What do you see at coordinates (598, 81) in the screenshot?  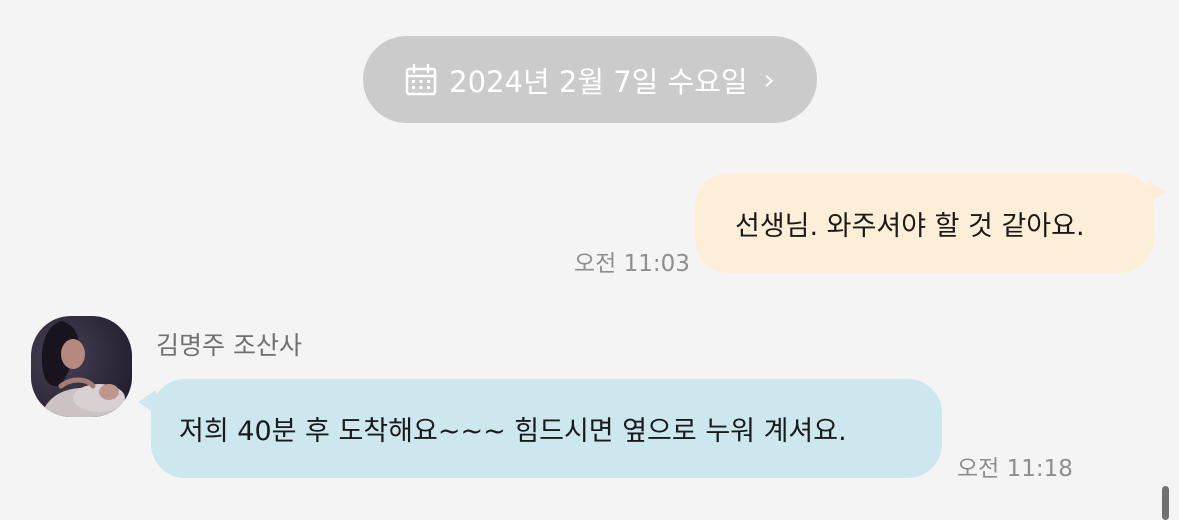 I see `date-header-text: 2024년 2월 7일 수요일` at bounding box center [598, 81].